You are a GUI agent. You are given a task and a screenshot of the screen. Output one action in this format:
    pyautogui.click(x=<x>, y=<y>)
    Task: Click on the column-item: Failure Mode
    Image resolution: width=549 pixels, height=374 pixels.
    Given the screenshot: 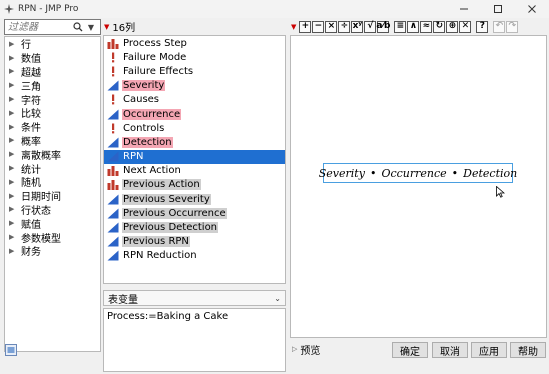 What is the action you would take?
    pyautogui.click(x=194, y=57)
    